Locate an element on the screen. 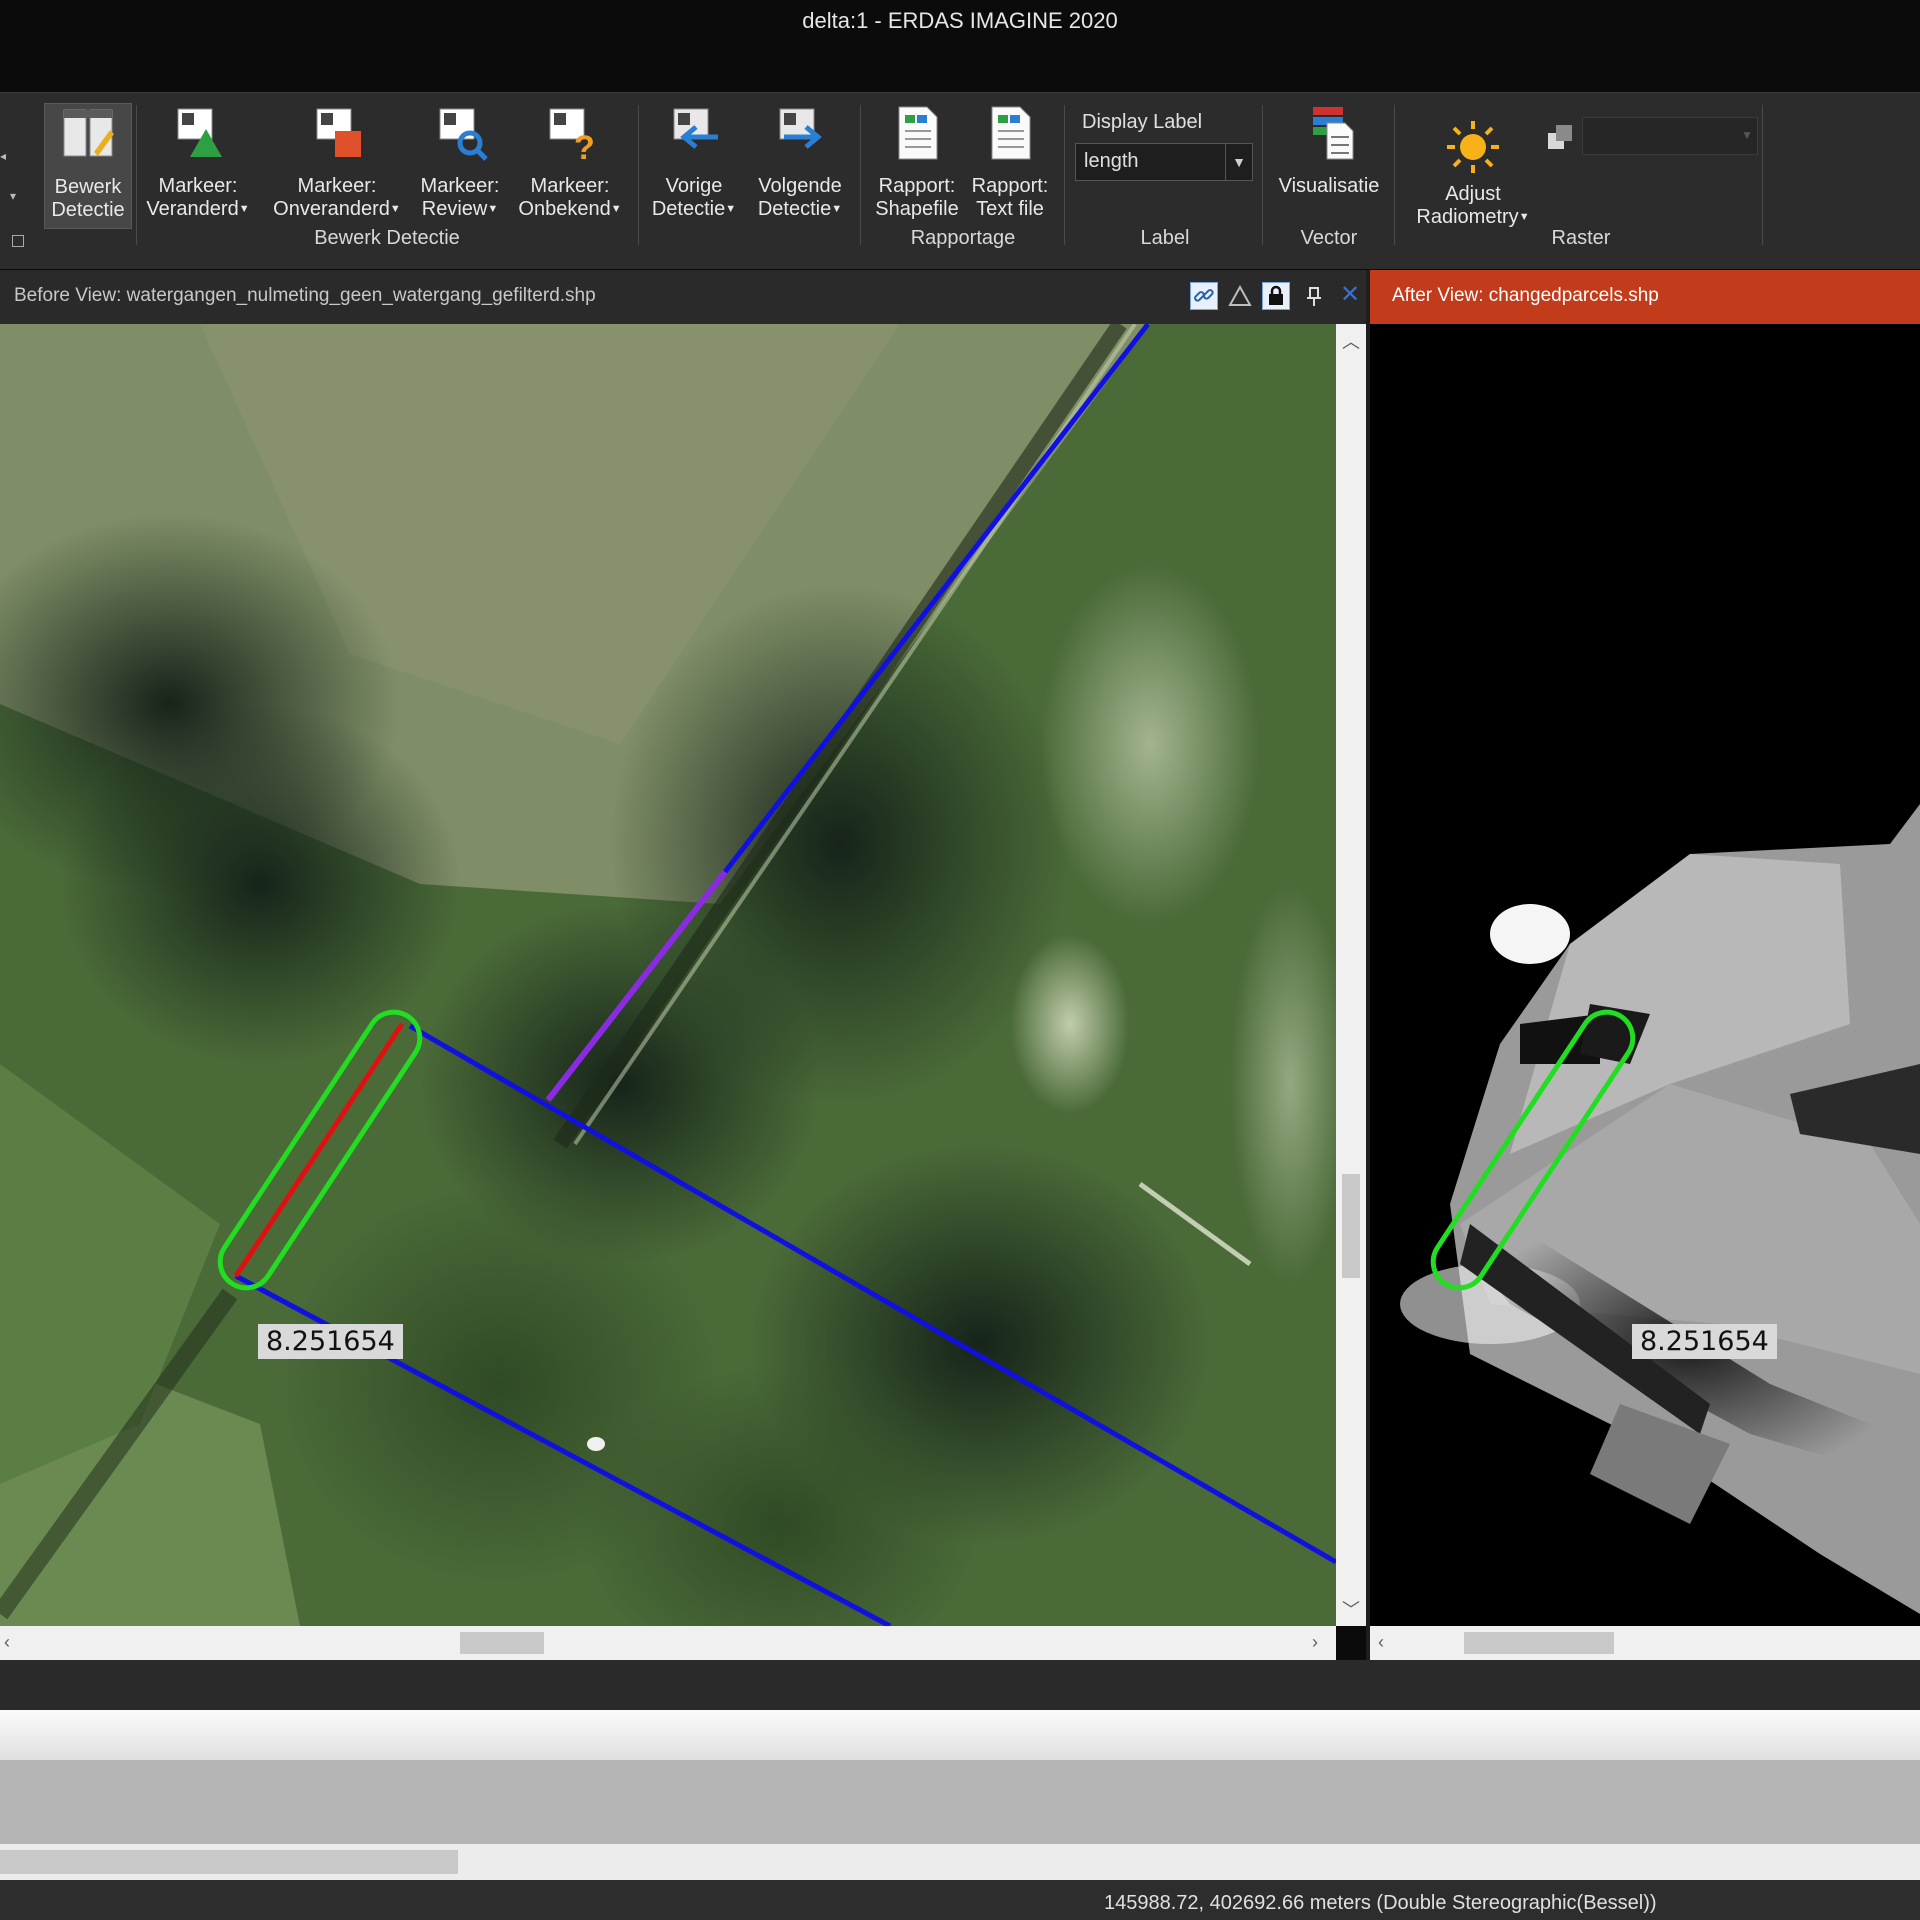 Image resolution: width=1920 pixels, height=1920 pixels. mark-unknown-label-1: Markeer: is located at coordinates (570, 186).